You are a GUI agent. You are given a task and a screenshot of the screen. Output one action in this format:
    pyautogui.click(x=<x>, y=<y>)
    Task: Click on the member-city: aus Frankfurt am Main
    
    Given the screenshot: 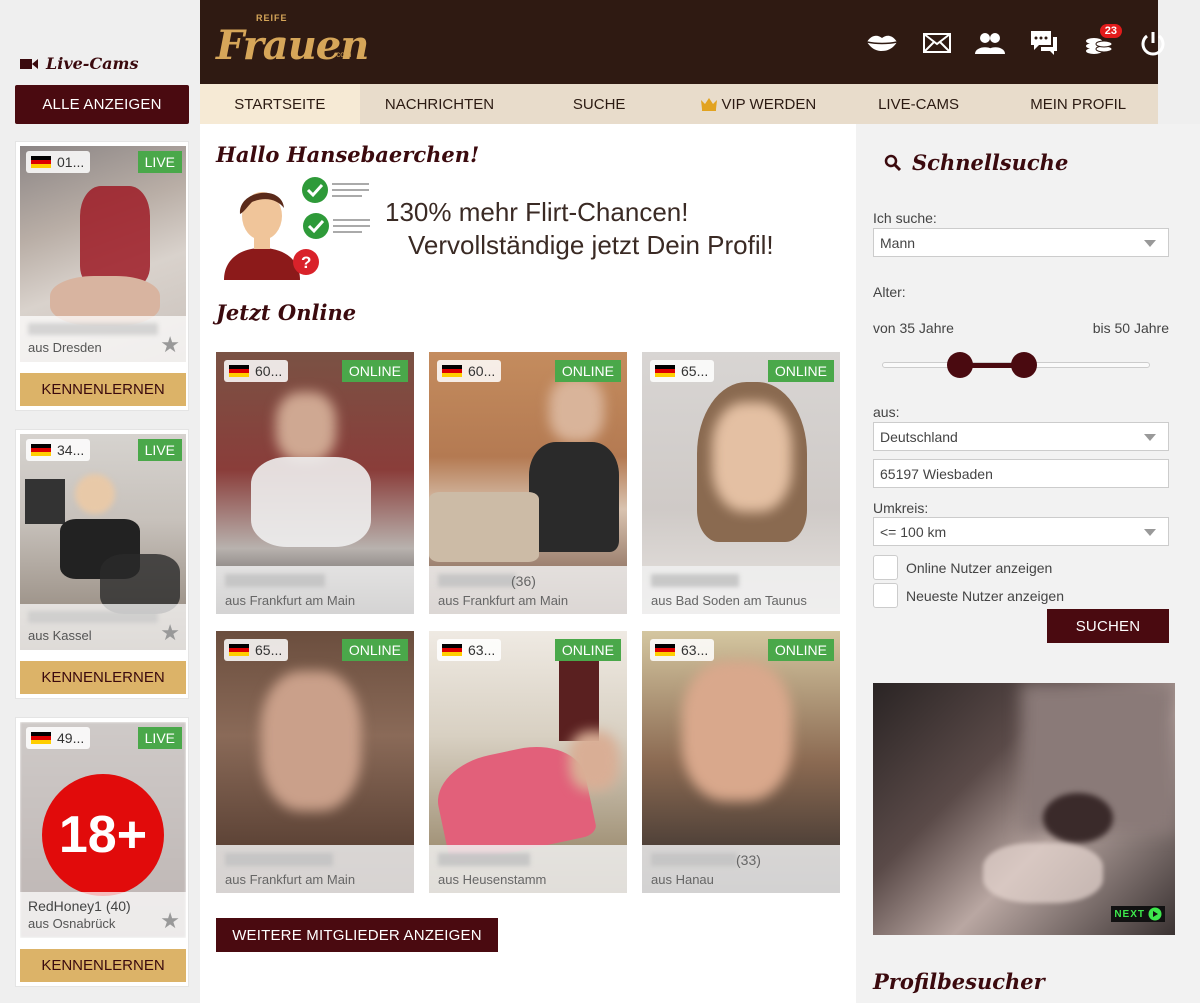 What is the action you would take?
    pyautogui.click(x=290, y=879)
    